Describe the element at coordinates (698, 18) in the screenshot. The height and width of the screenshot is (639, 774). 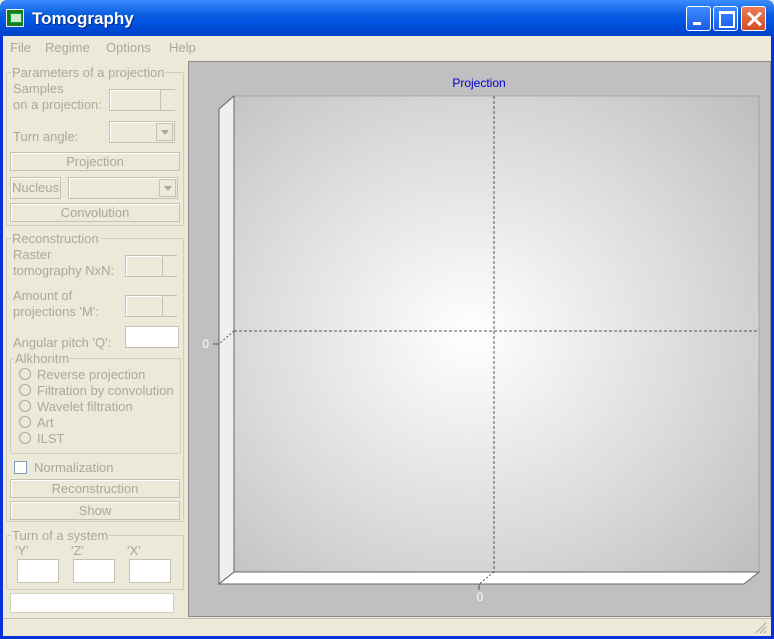
I see `minimize-button` at that location.